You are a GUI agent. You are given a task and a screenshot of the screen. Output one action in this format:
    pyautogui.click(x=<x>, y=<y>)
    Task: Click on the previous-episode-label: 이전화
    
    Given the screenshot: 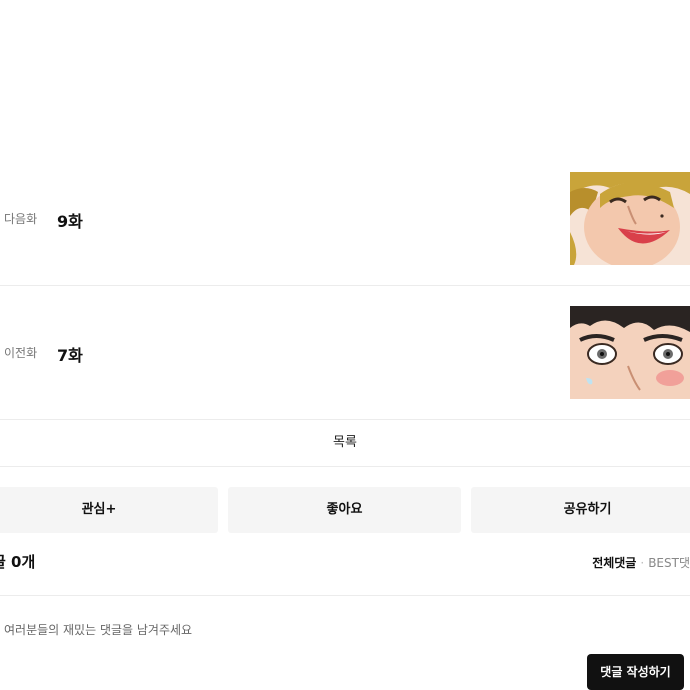 What is the action you would take?
    pyautogui.click(x=21, y=353)
    